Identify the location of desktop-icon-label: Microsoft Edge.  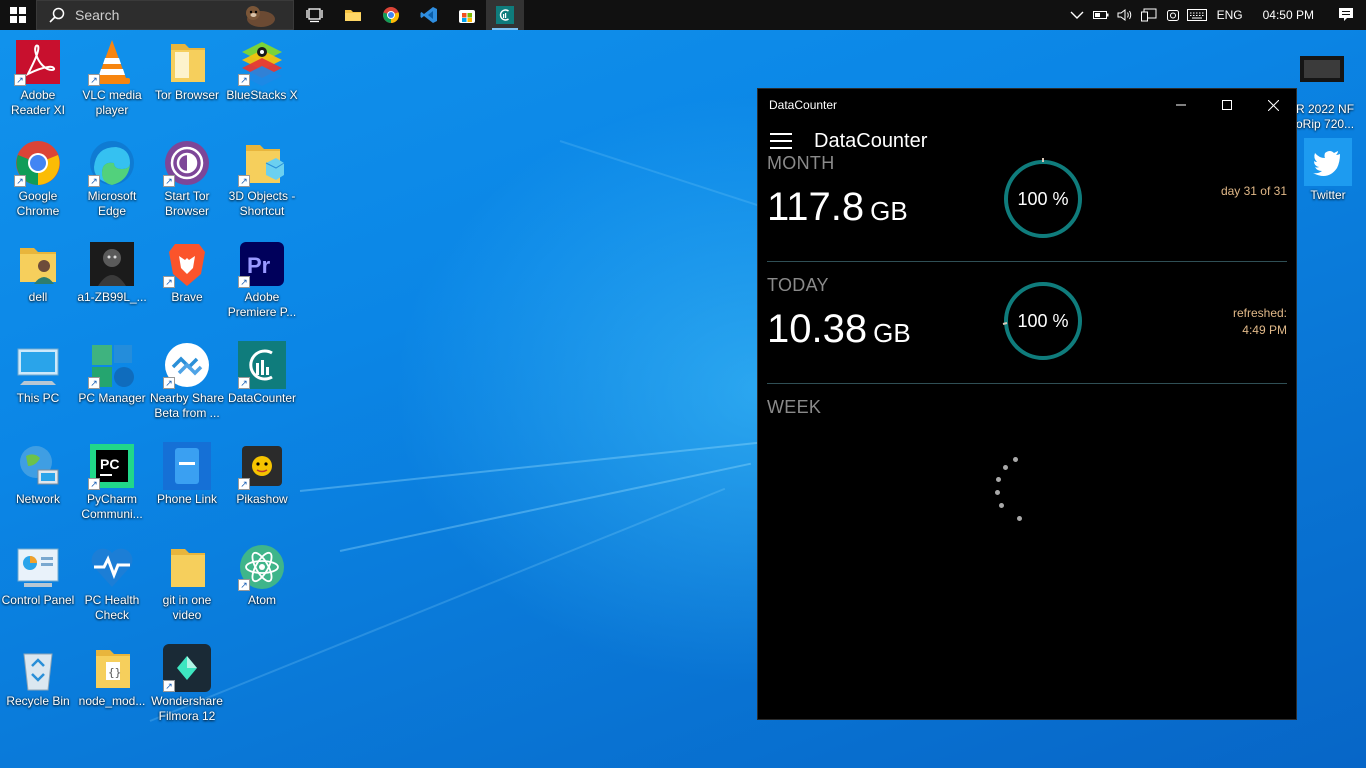
(112, 203).